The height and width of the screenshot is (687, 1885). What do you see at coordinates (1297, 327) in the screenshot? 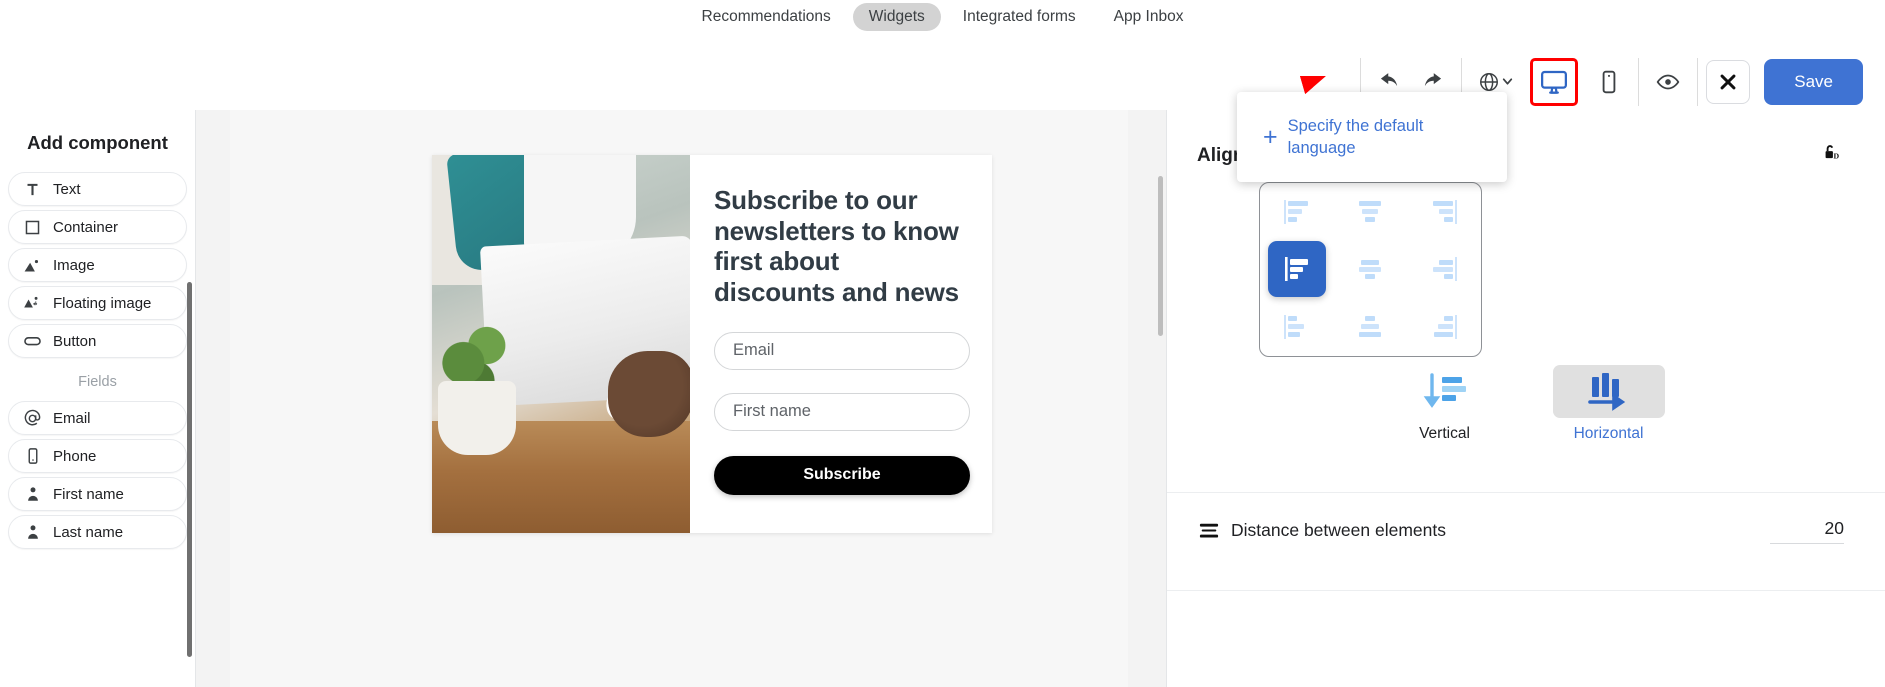
I see `align-bottom-left` at bounding box center [1297, 327].